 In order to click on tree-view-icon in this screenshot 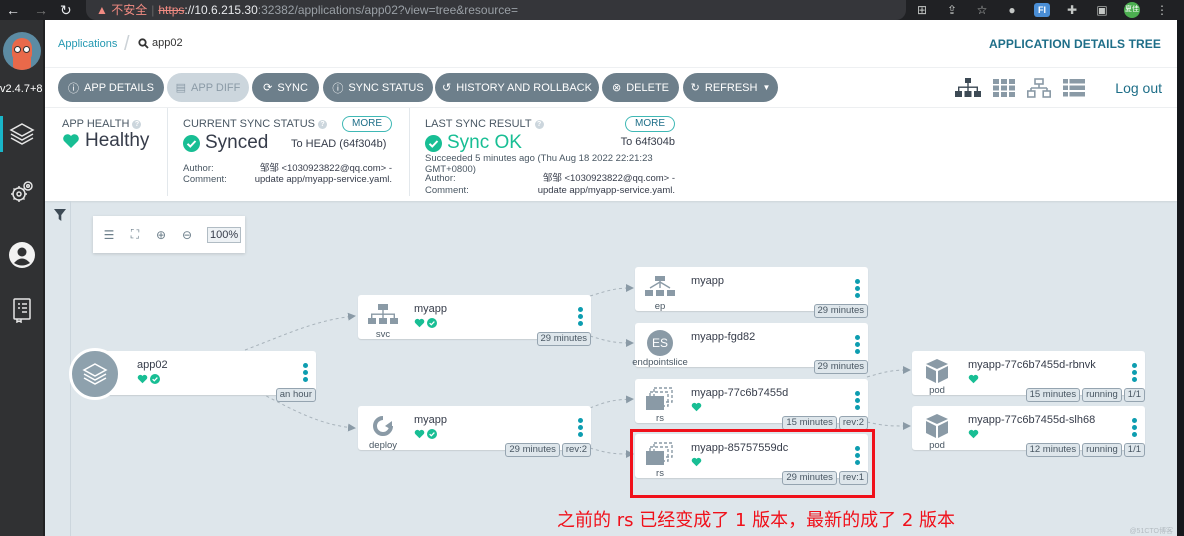, I will do `click(968, 88)`.